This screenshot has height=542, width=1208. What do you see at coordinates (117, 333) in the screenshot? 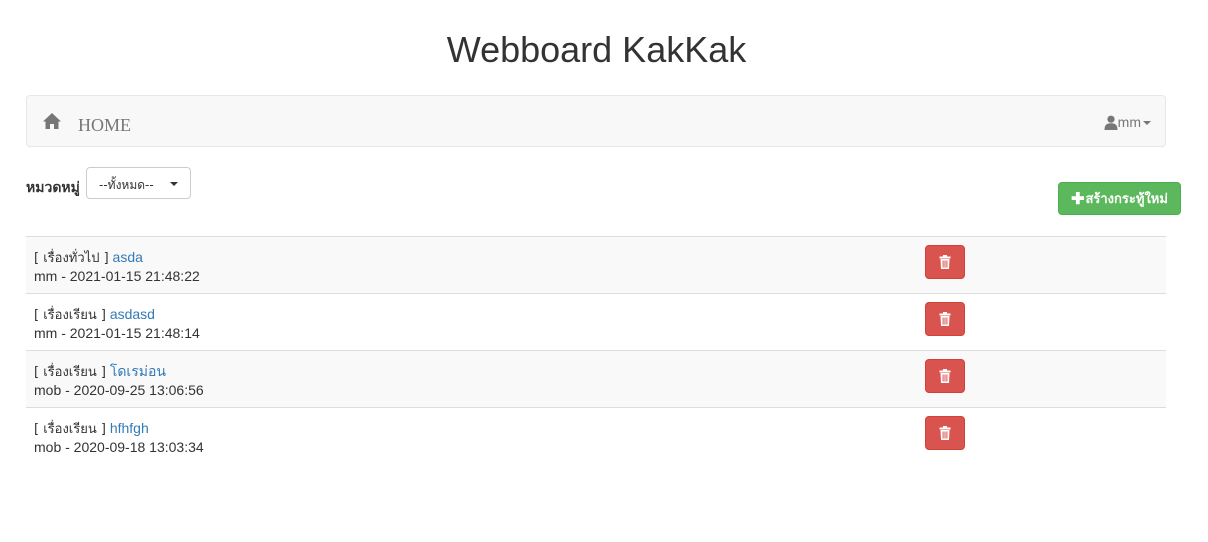
I see `post-meta: mm - 2021-01-15 21:48:14` at bounding box center [117, 333].